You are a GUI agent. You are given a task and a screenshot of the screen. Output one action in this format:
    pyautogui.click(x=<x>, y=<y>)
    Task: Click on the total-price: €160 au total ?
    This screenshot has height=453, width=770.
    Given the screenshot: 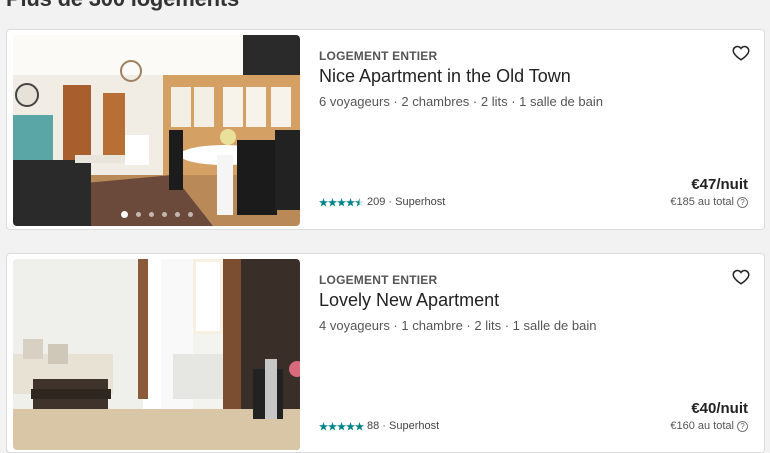 What is the action you would take?
    pyautogui.click(x=709, y=426)
    